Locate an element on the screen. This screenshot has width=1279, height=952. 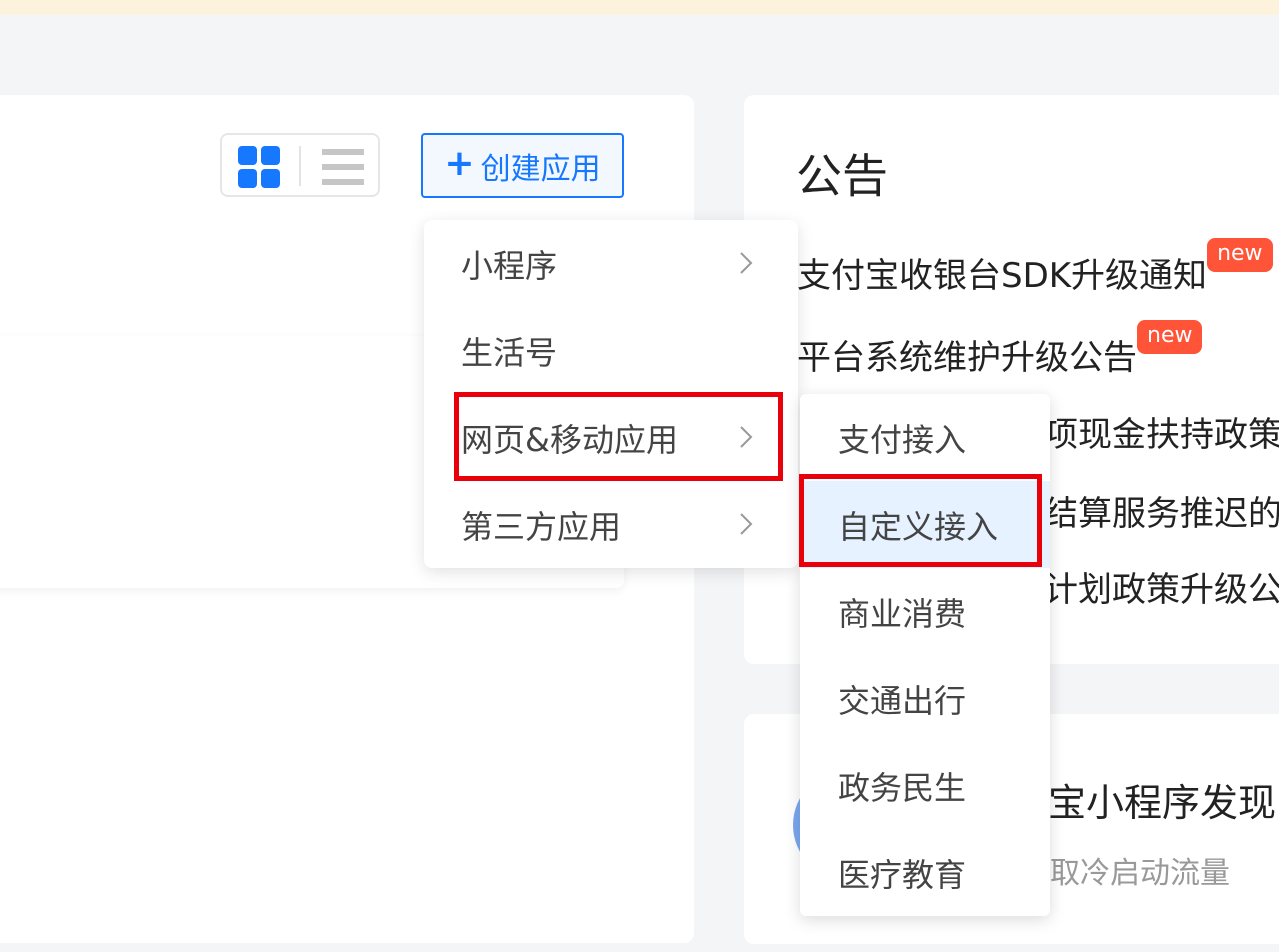
plus-icon: + is located at coordinates (459, 163).